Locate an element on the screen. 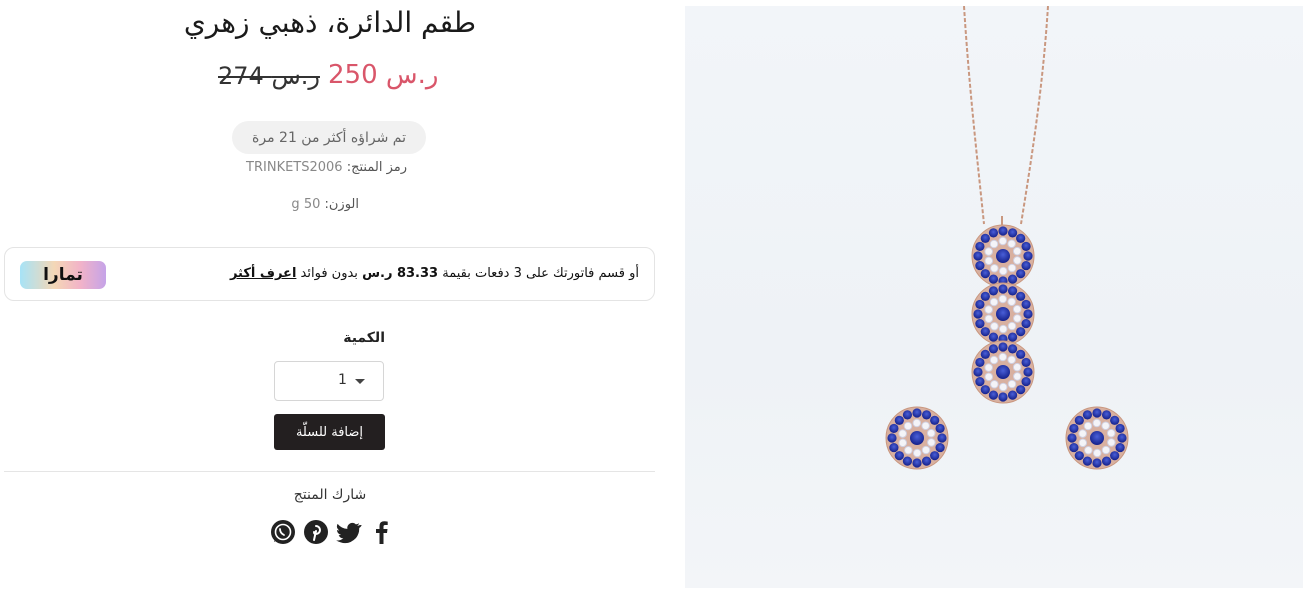 The image size is (1303, 592). quantity-value: 1 is located at coordinates (342, 380).